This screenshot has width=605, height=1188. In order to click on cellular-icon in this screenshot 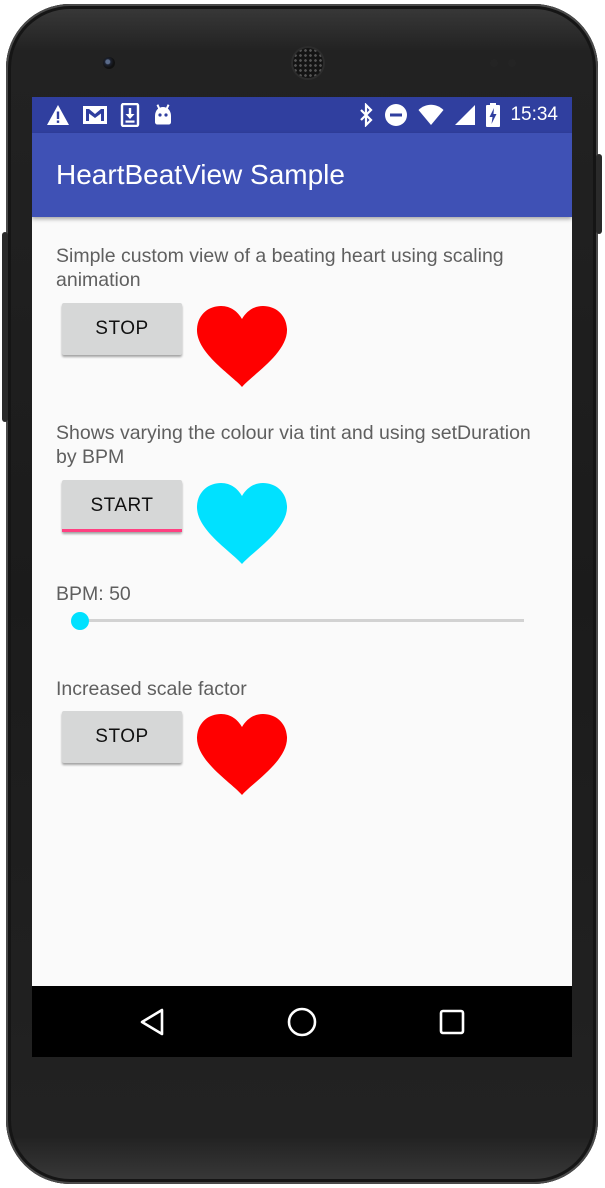, I will do `click(465, 115)`.